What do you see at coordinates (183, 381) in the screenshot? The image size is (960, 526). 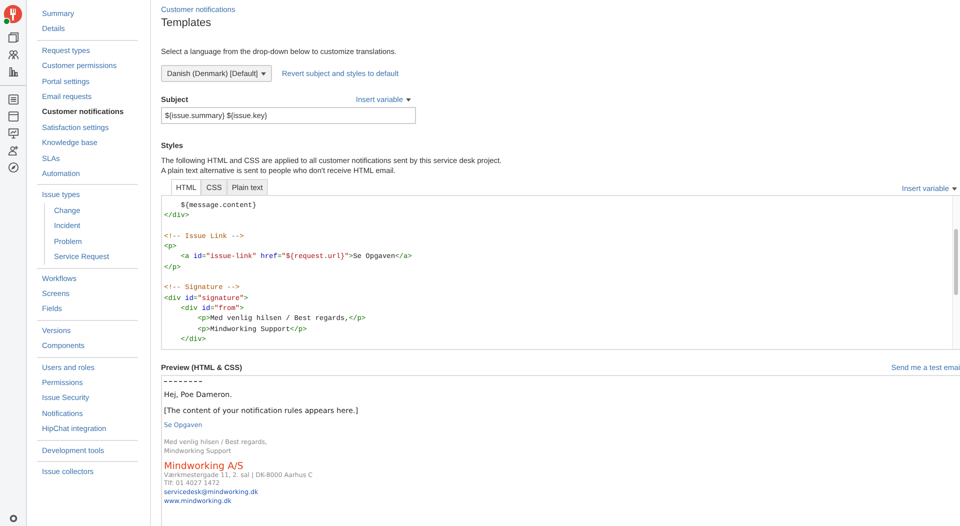 I see `decorative-rule` at bounding box center [183, 381].